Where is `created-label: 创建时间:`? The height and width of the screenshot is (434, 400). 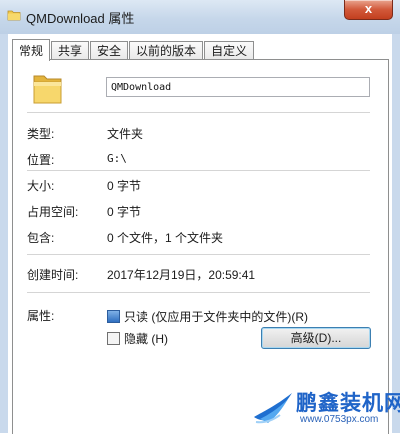 created-label: 创建时间: is located at coordinates (53, 275).